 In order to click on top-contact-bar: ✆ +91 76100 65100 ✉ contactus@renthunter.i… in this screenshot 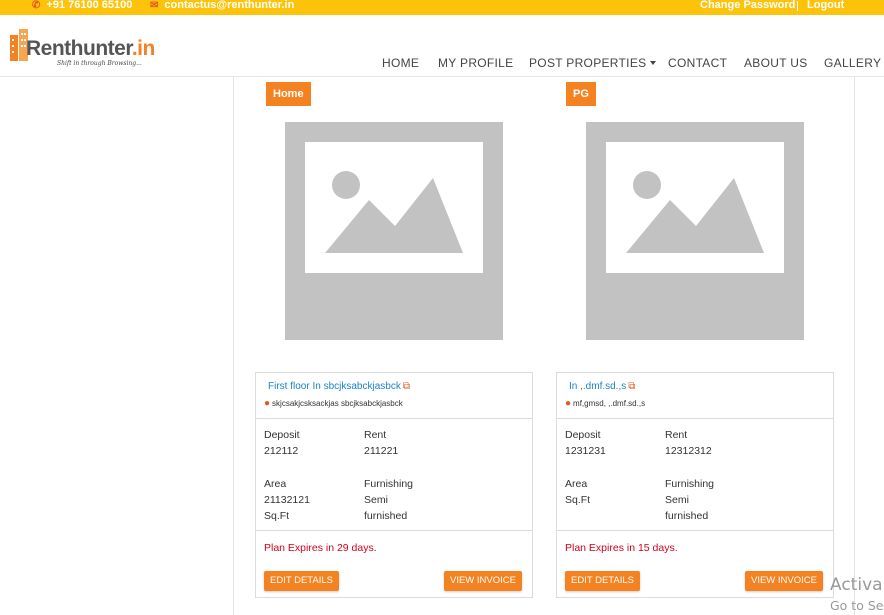, I will do `click(442, 7)`.